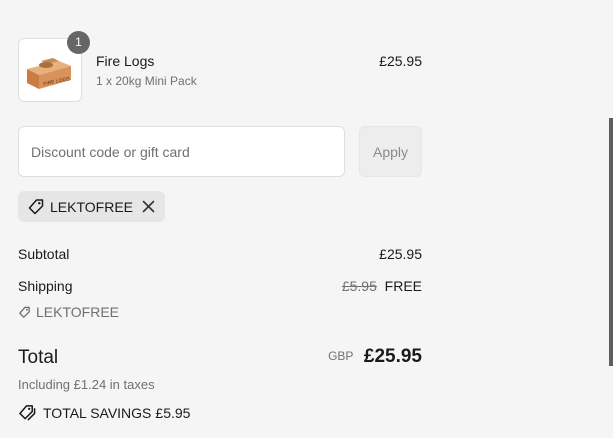 This screenshot has height=438, width=613. I want to click on total-savings-value: £5.95, so click(173, 413).